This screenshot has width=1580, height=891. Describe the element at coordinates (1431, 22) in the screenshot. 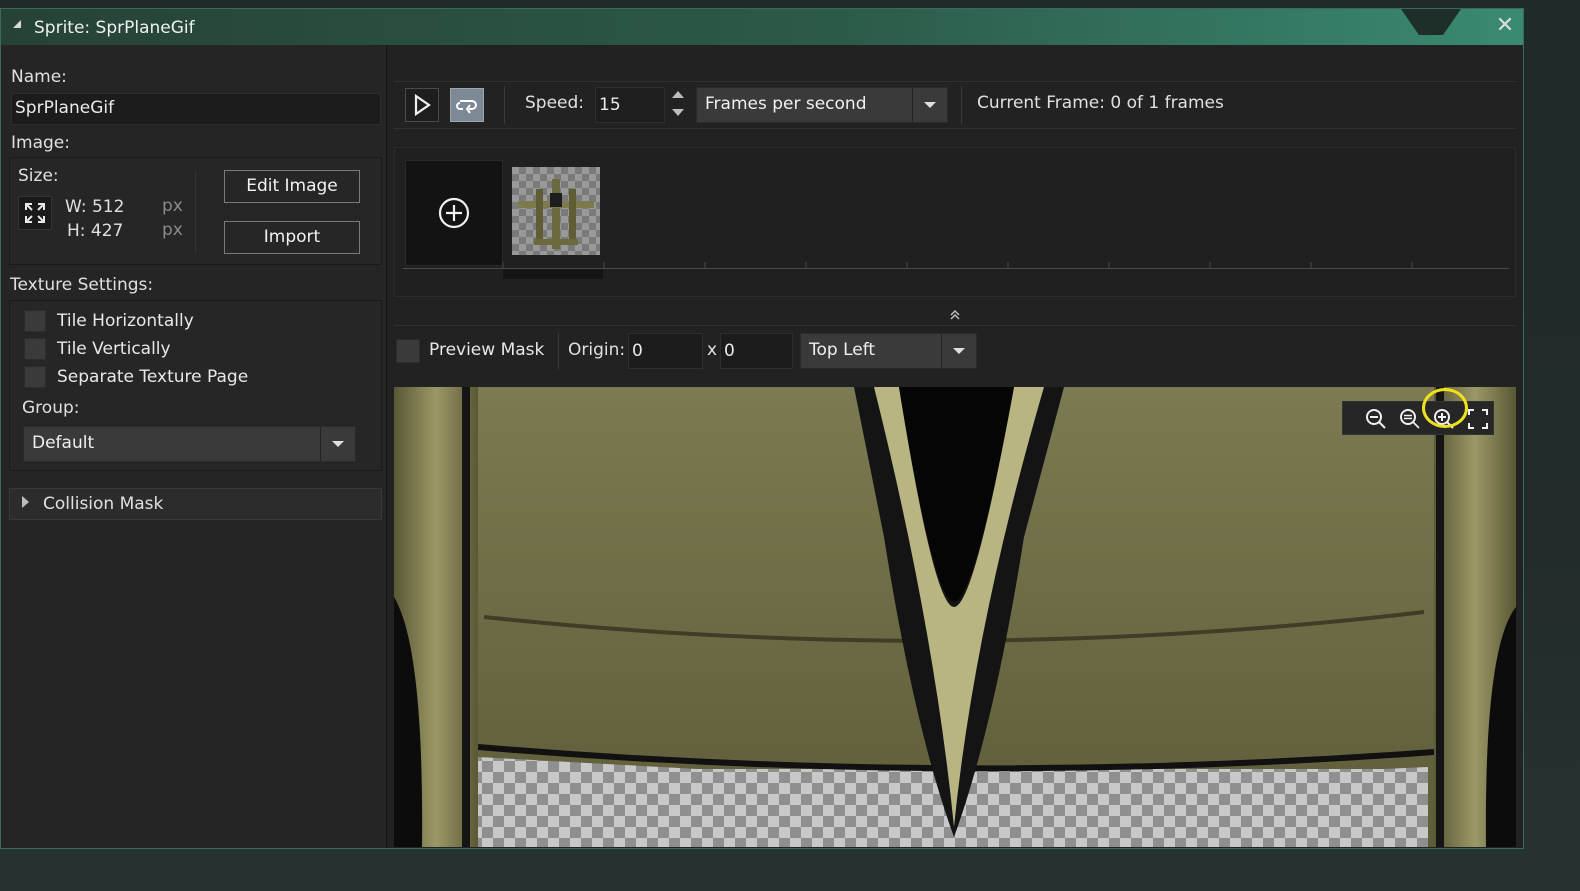

I see `title-notch` at that location.